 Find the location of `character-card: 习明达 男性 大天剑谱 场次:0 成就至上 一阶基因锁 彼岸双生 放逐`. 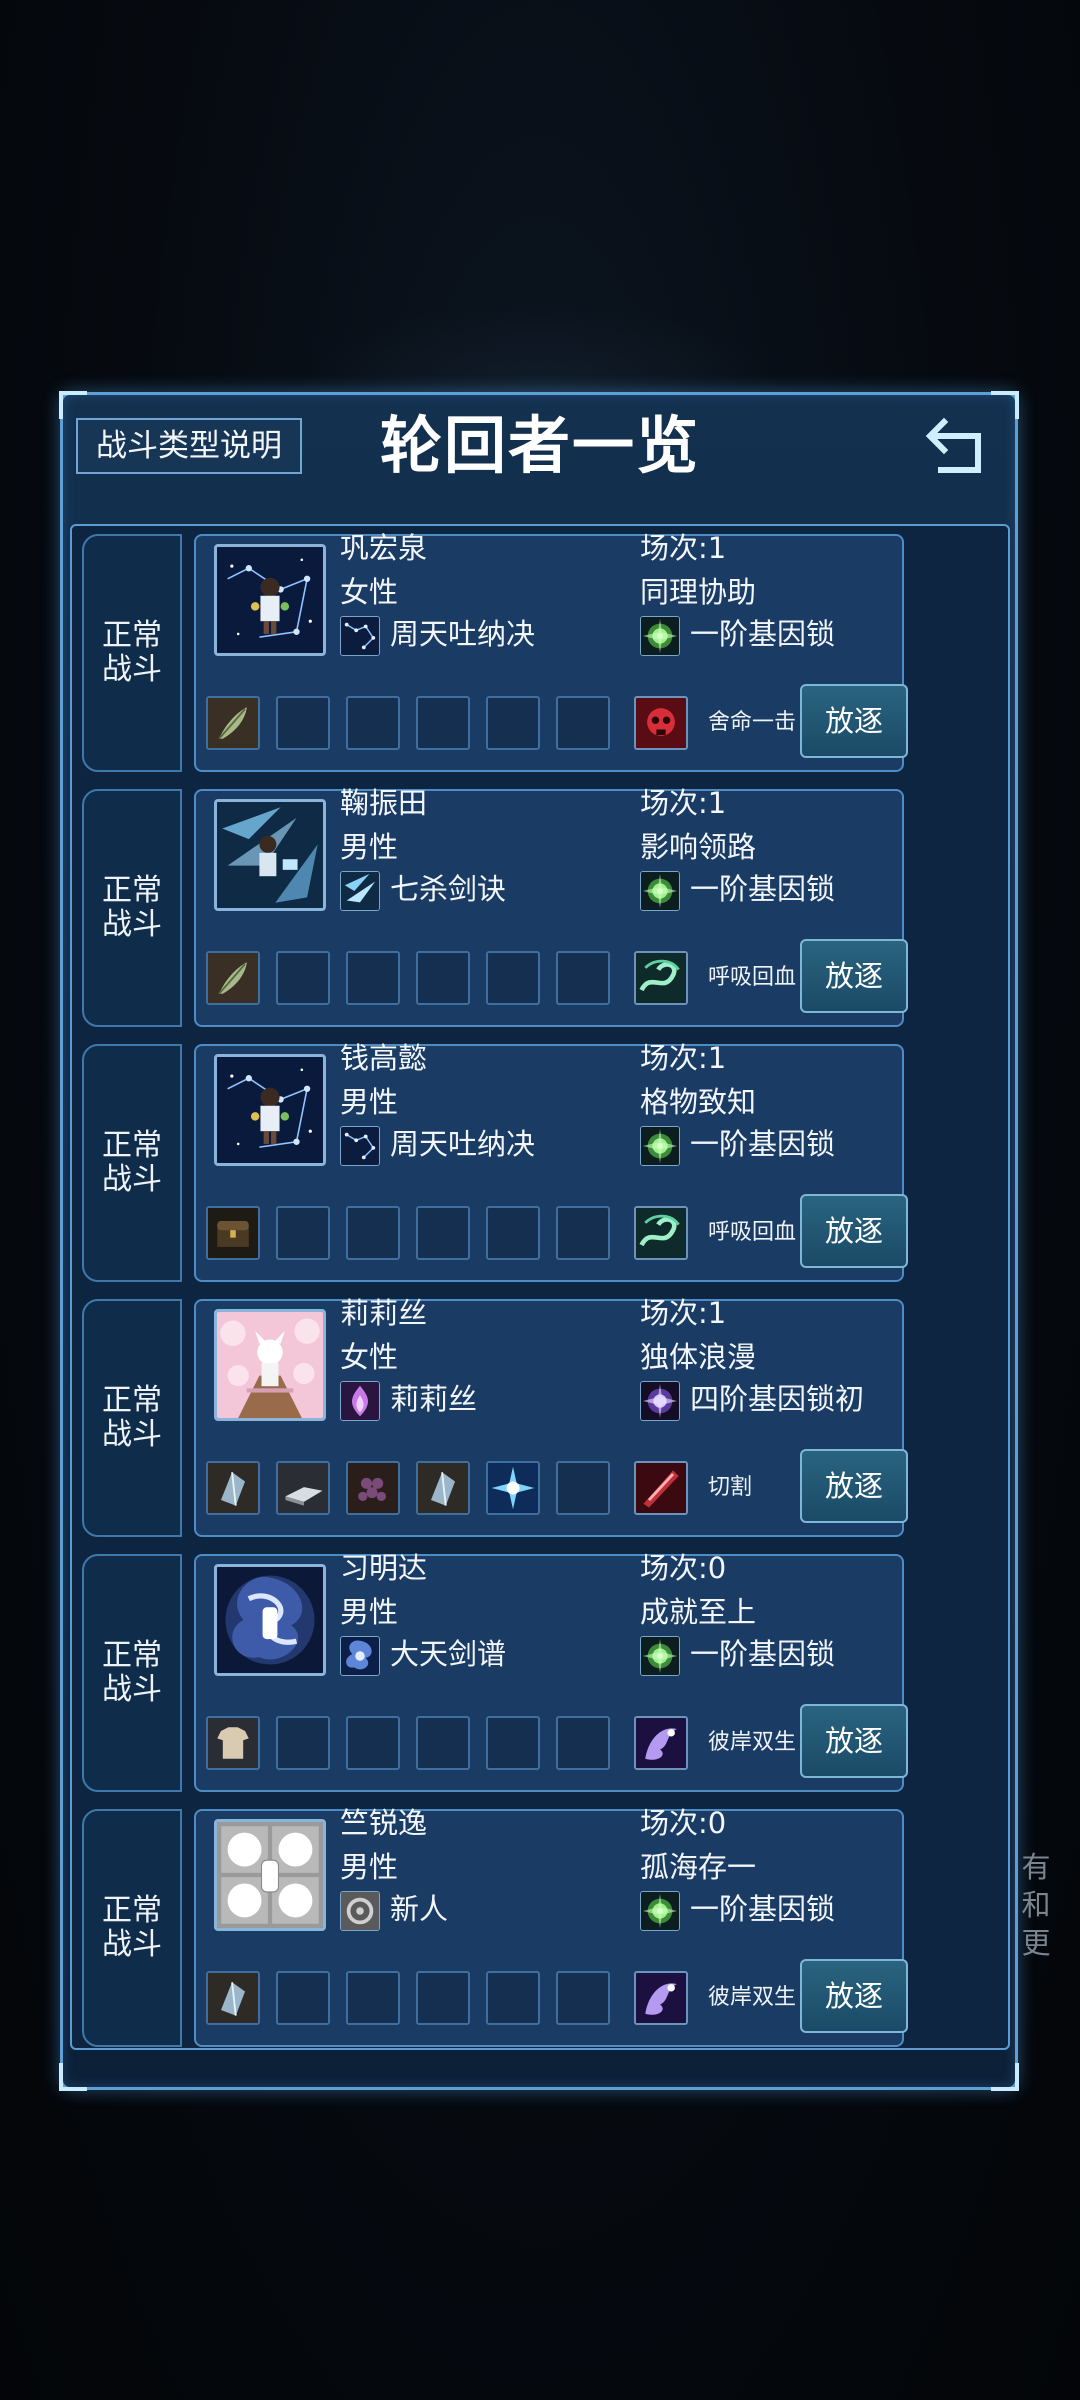

character-card: 习明达 男性 大天剑谱 场次:0 成就至上 一阶基因锁 彼岸双生 放逐 is located at coordinates (551, 1671).